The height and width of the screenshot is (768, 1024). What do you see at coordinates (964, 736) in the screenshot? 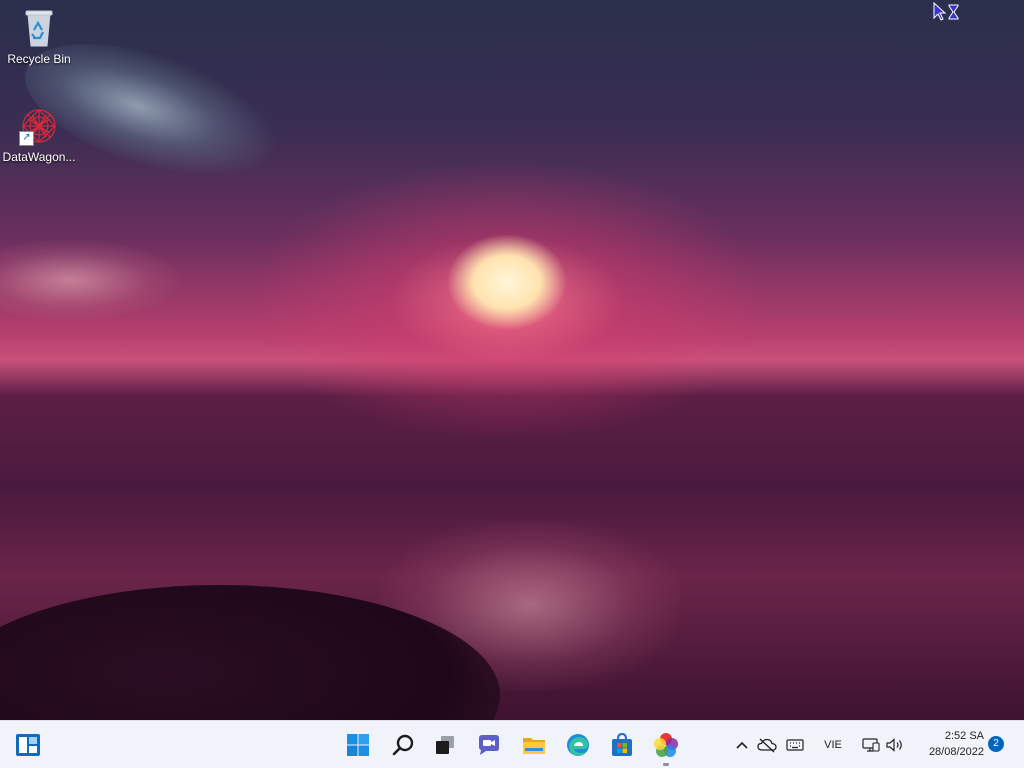
I see `clock-time: 2:52 SA` at bounding box center [964, 736].